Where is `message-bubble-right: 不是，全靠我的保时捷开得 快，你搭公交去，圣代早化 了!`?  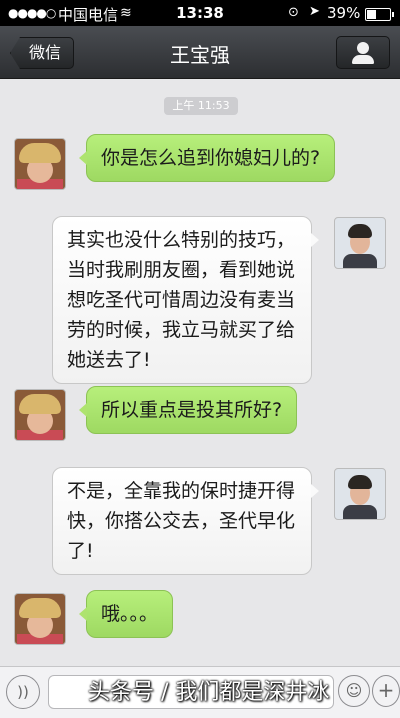
message-bubble-right: 不是，全靠我的保时捷开得 快，你搭公交去，圣代早化 了! is located at coordinates (185, 521).